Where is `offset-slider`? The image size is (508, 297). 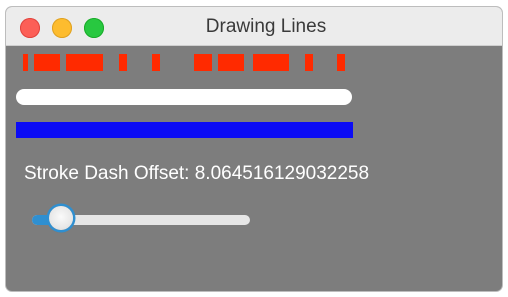 offset-slider is located at coordinates (143, 220).